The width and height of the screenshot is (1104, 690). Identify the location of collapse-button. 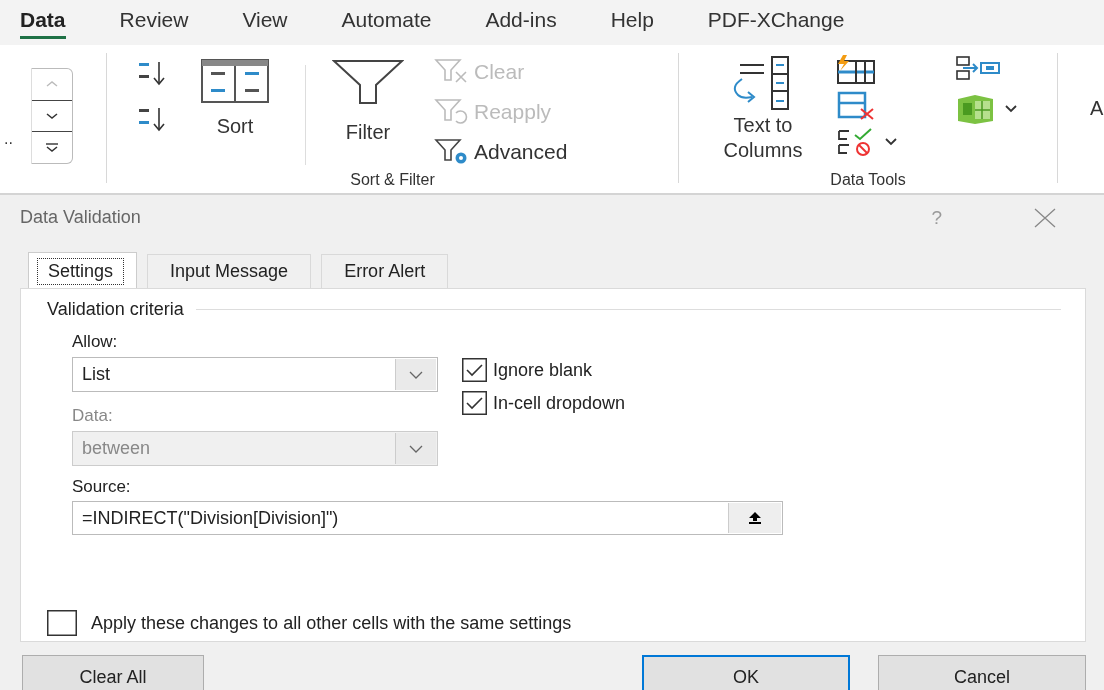
(754, 518).